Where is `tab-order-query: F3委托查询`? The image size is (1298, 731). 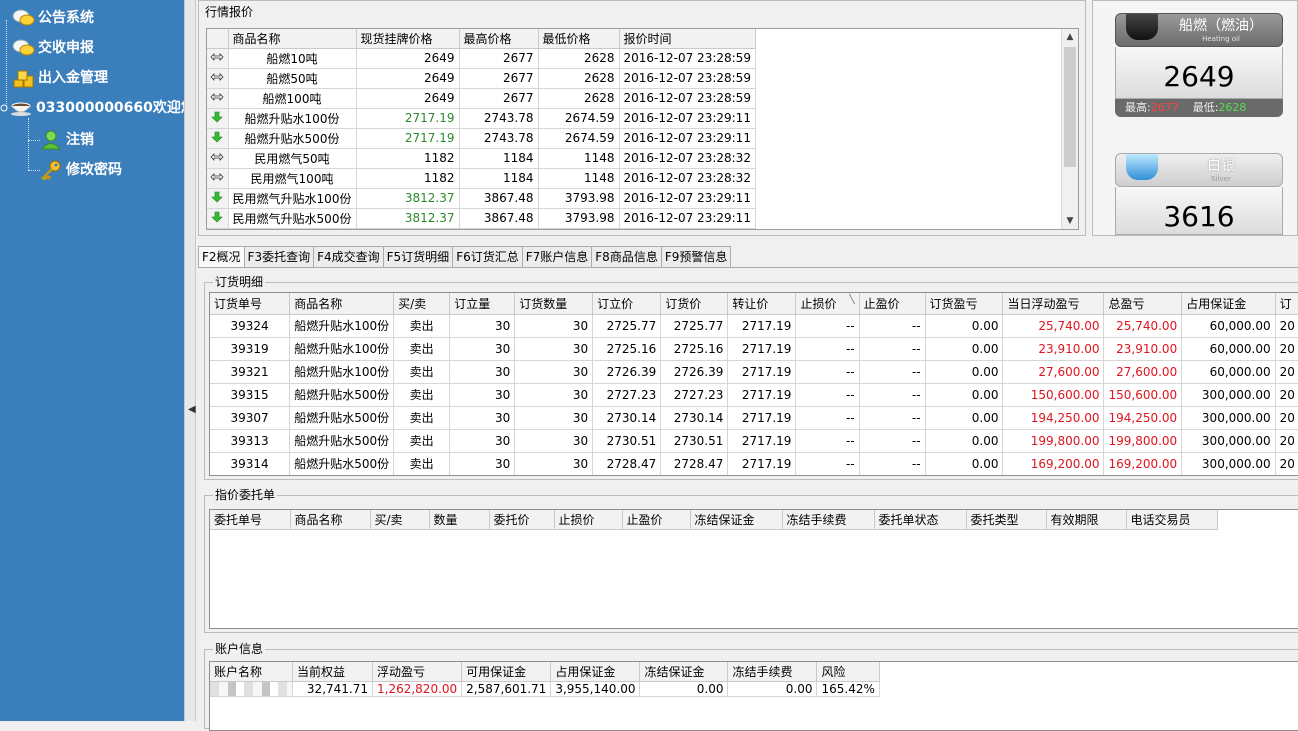
tab-order-query: F3委托查询 is located at coordinates (279, 257).